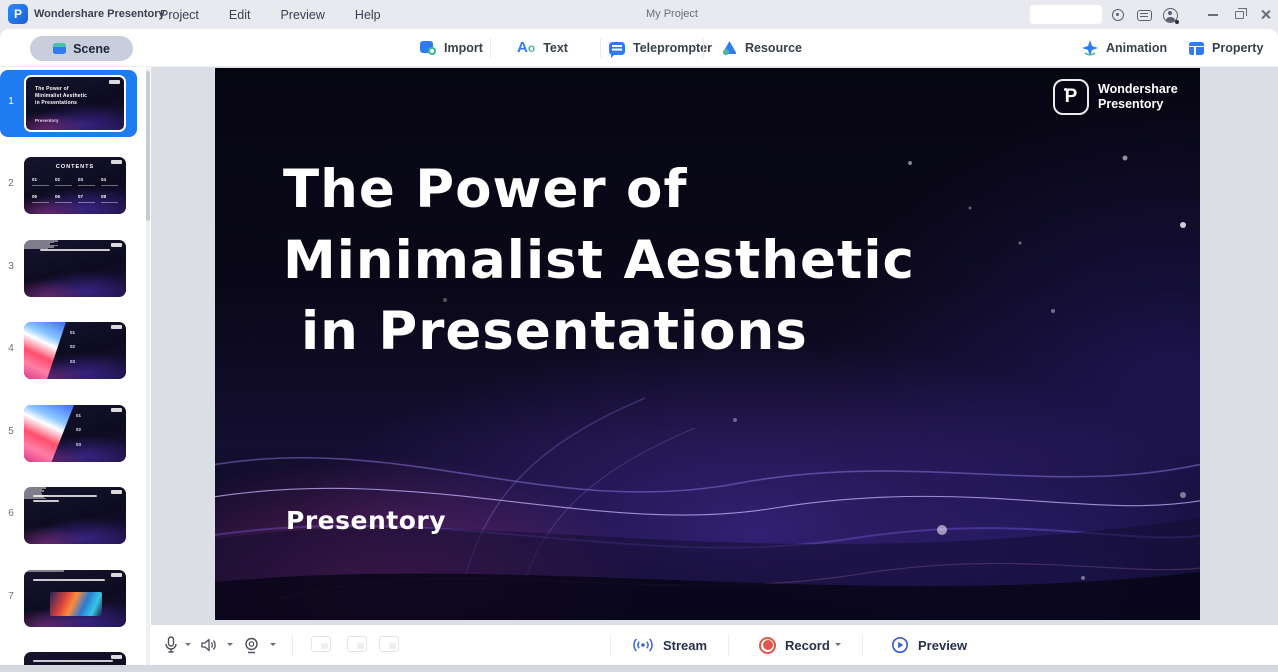 The width and height of the screenshot is (1278, 672). I want to click on scene-icon, so click(60, 48).